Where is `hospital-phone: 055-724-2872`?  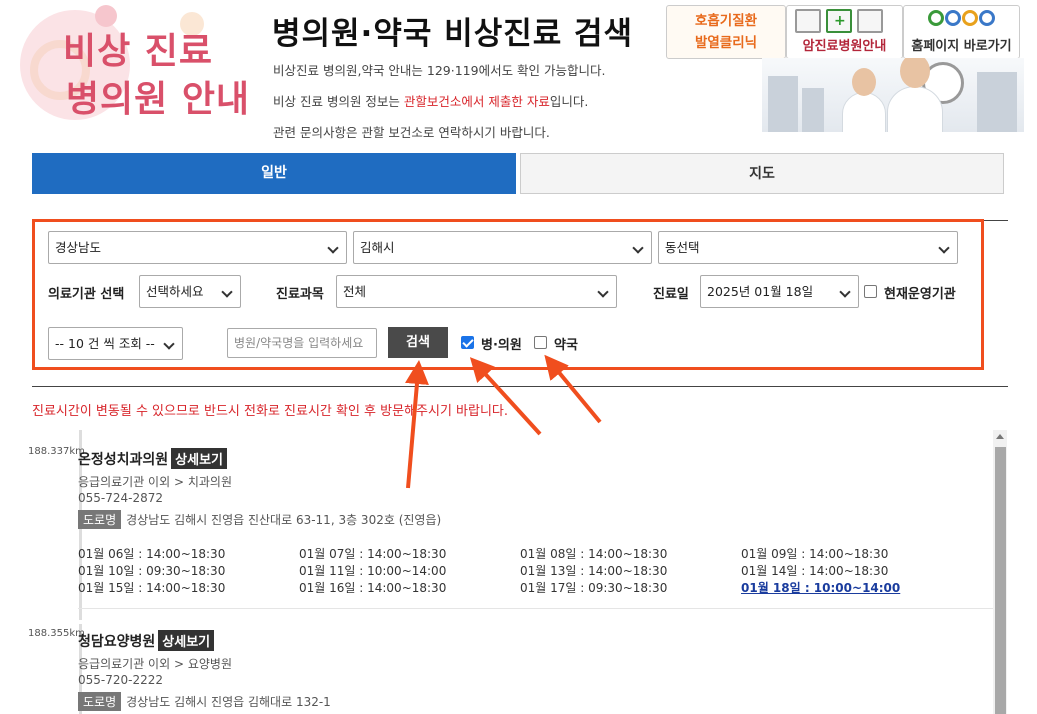 hospital-phone: 055-724-2872 is located at coordinates (121, 498).